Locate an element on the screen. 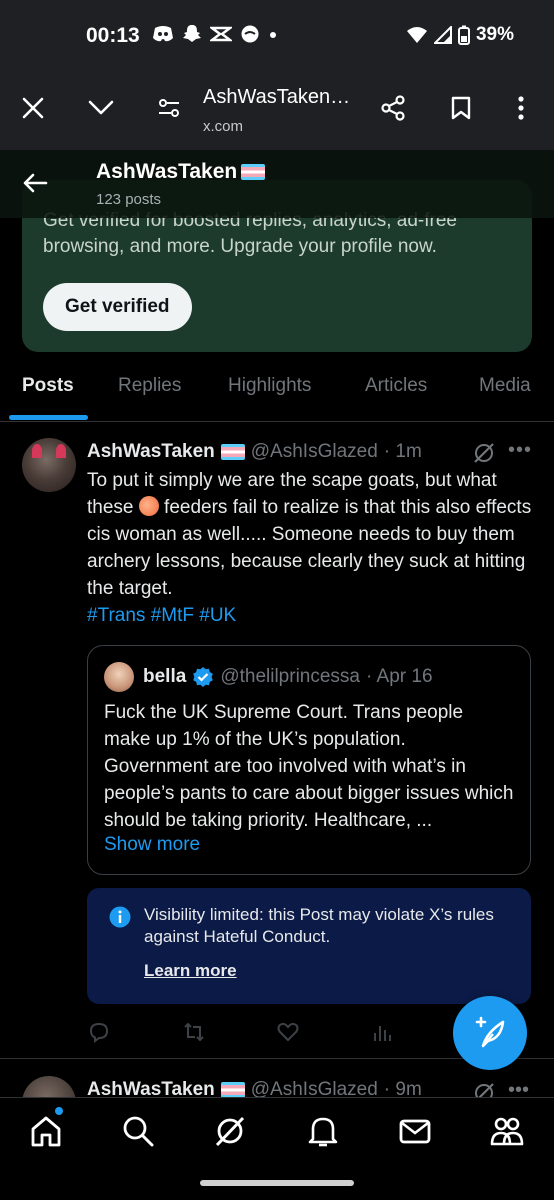 This screenshot has height=1200, width=554. active-tab-indicator is located at coordinates (48, 417).